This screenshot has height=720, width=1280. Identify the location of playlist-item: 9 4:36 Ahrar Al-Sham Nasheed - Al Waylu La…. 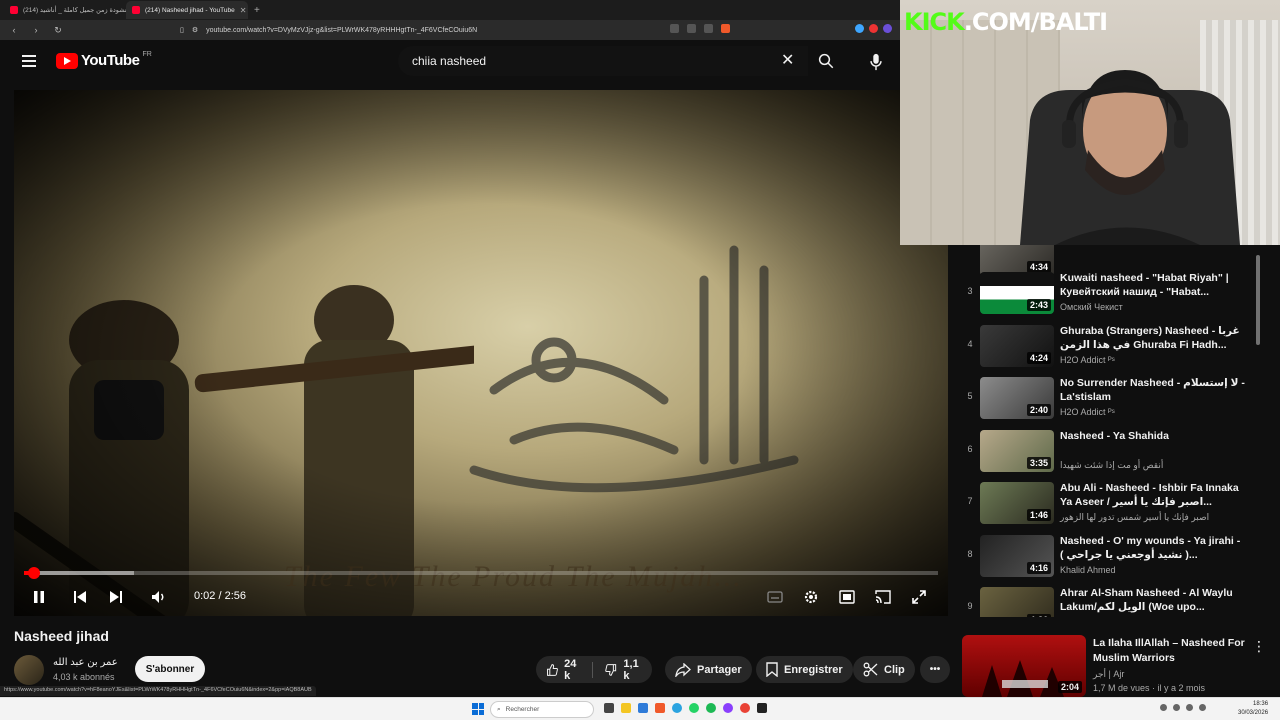
(1112, 600).